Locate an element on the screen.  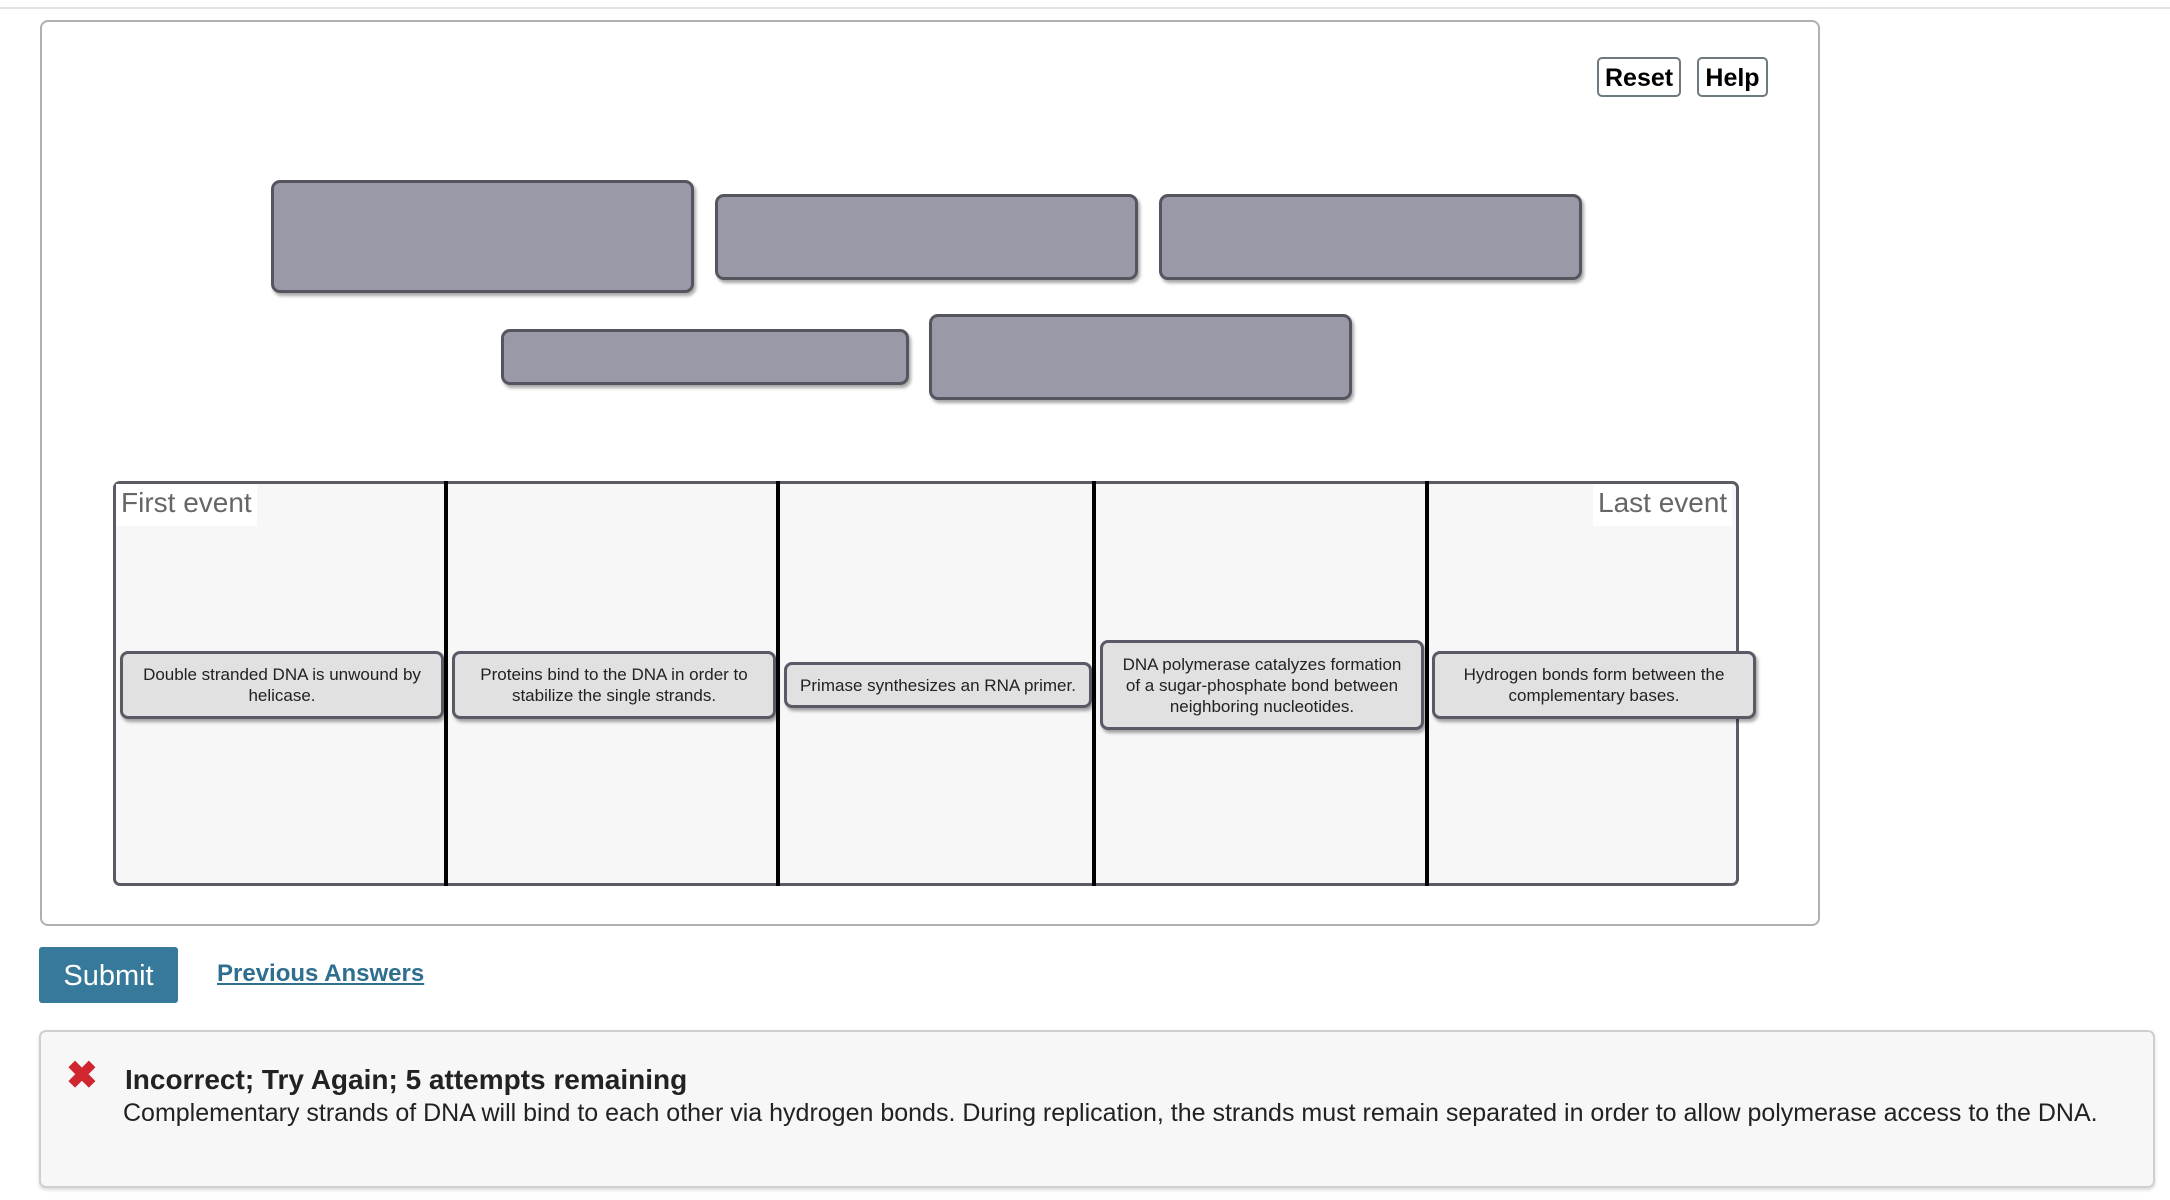
last-event-label: Last event is located at coordinates (1663, 505).